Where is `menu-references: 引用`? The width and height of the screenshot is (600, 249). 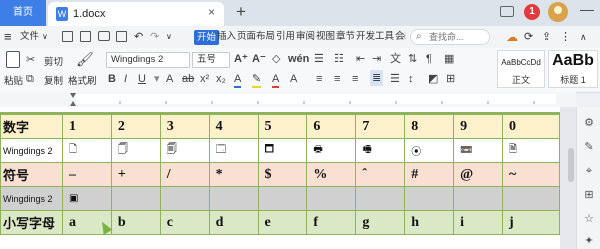
menu-references: 引用 is located at coordinates (285, 37).